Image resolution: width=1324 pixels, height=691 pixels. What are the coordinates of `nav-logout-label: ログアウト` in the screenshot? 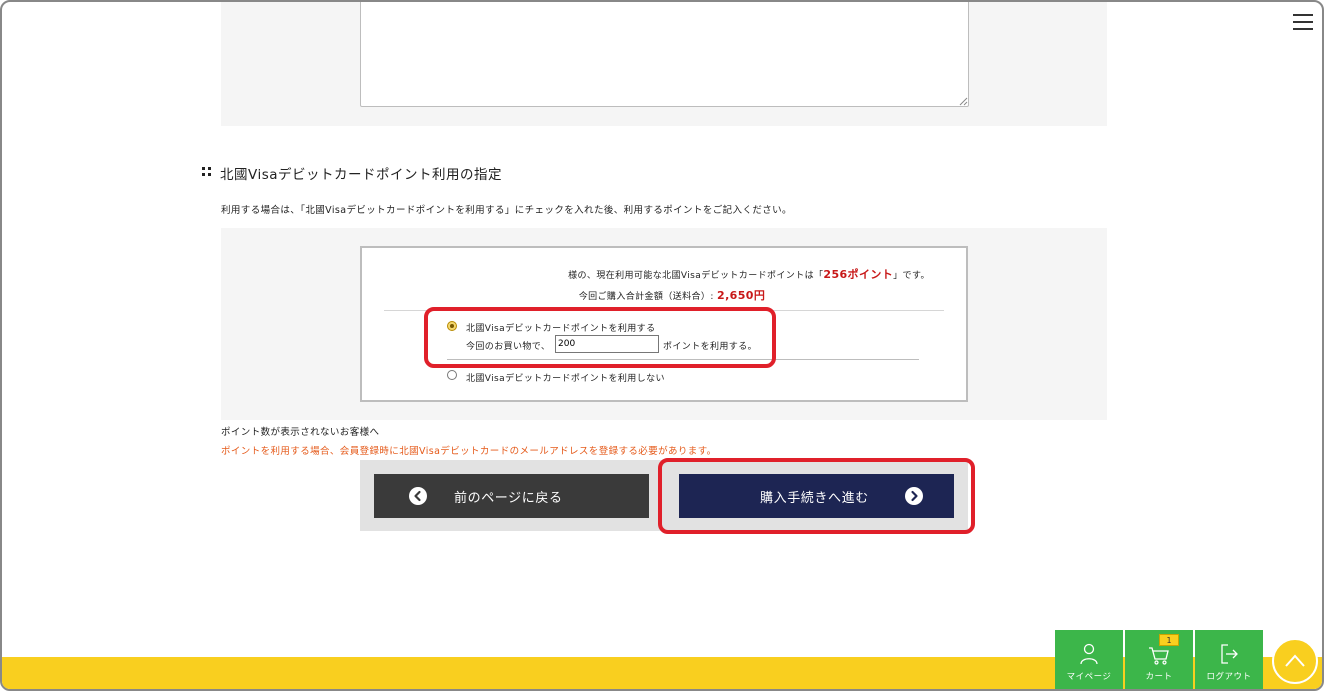 It's located at (1229, 677).